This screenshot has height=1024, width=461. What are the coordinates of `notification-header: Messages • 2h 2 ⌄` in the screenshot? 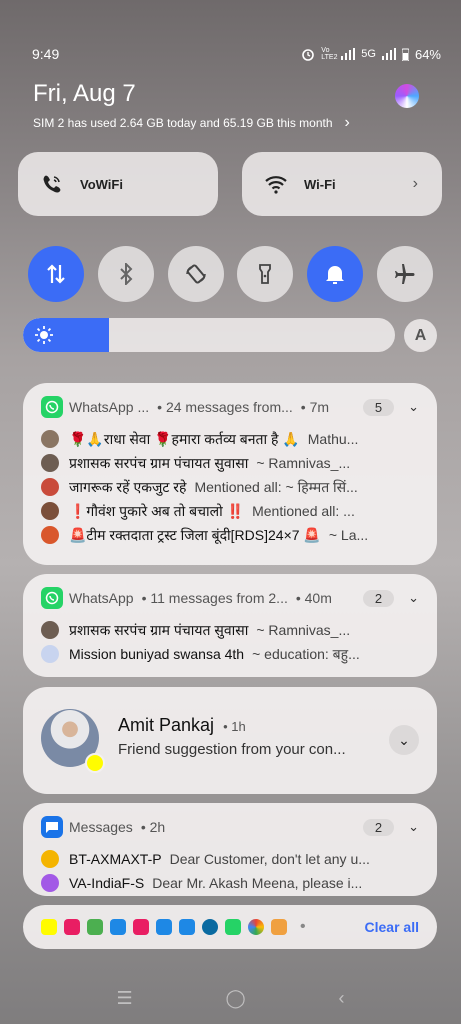 It's located at (230, 827).